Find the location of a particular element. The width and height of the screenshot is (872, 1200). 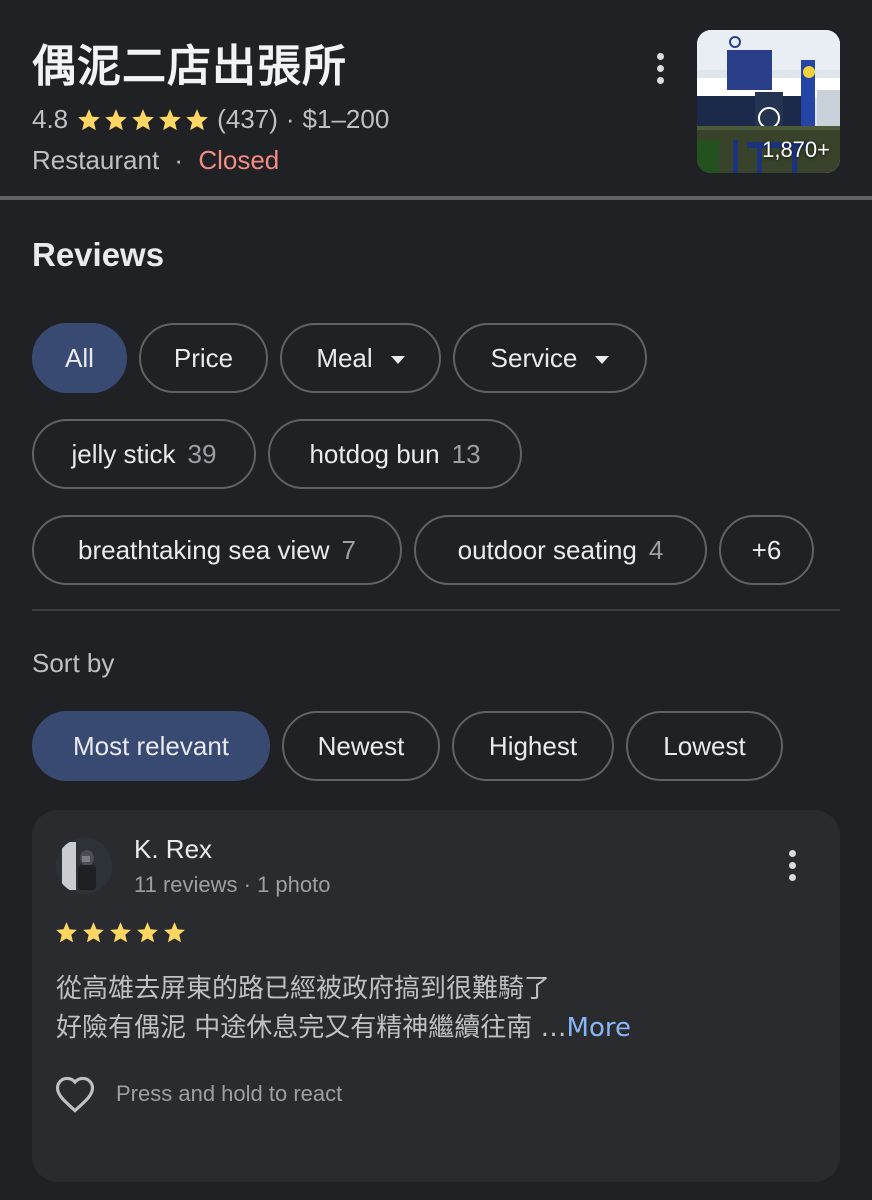

section-divider is located at coordinates (436, 610).